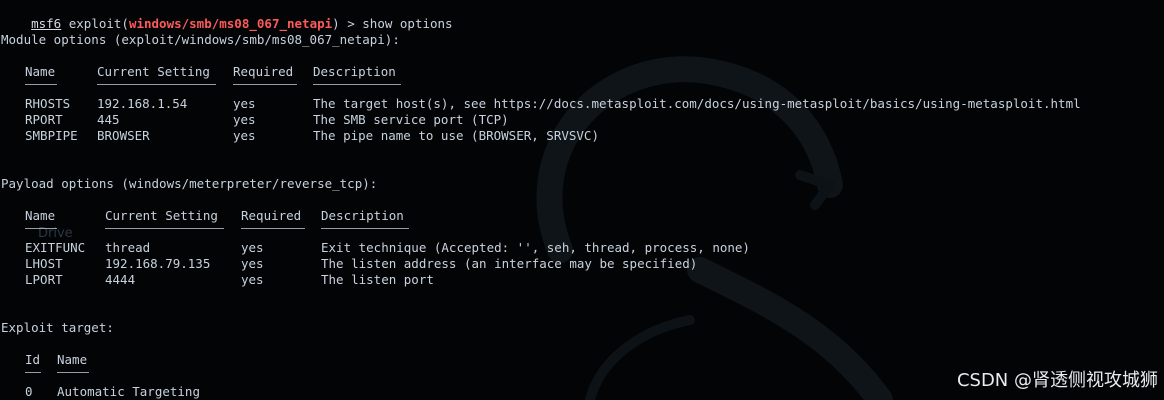 The width and height of the screenshot is (1164, 400). What do you see at coordinates (41, 228) in the screenshot?
I see `payload-rule-name` at bounding box center [41, 228].